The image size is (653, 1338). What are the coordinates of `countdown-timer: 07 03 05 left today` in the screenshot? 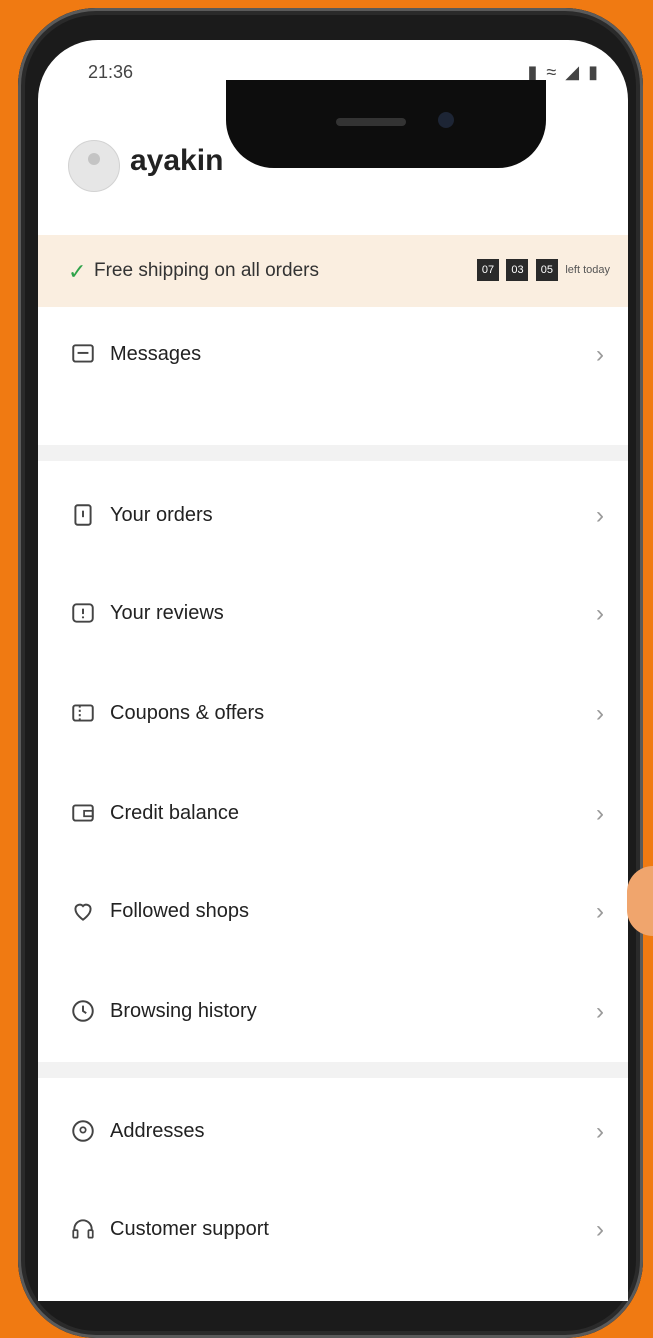 It's located at (543, 271).